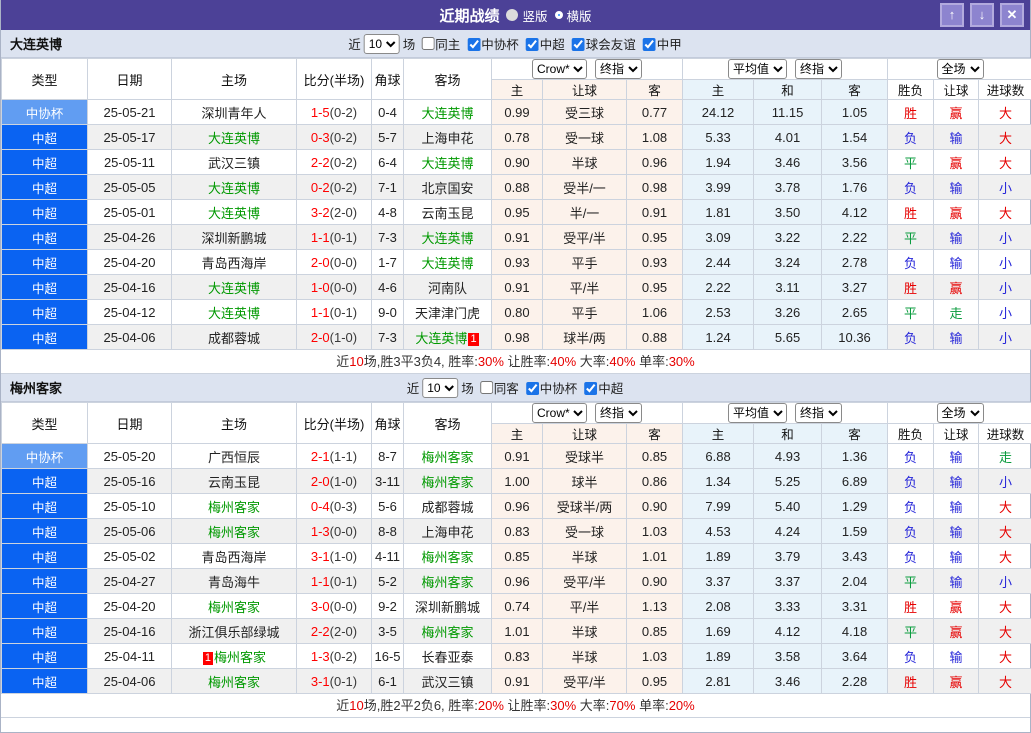 The image size is (1031, 733). Describe the element at coordinates (718, 681) in the screenshot. I see `average-odds-cell: 2.81` at that location.